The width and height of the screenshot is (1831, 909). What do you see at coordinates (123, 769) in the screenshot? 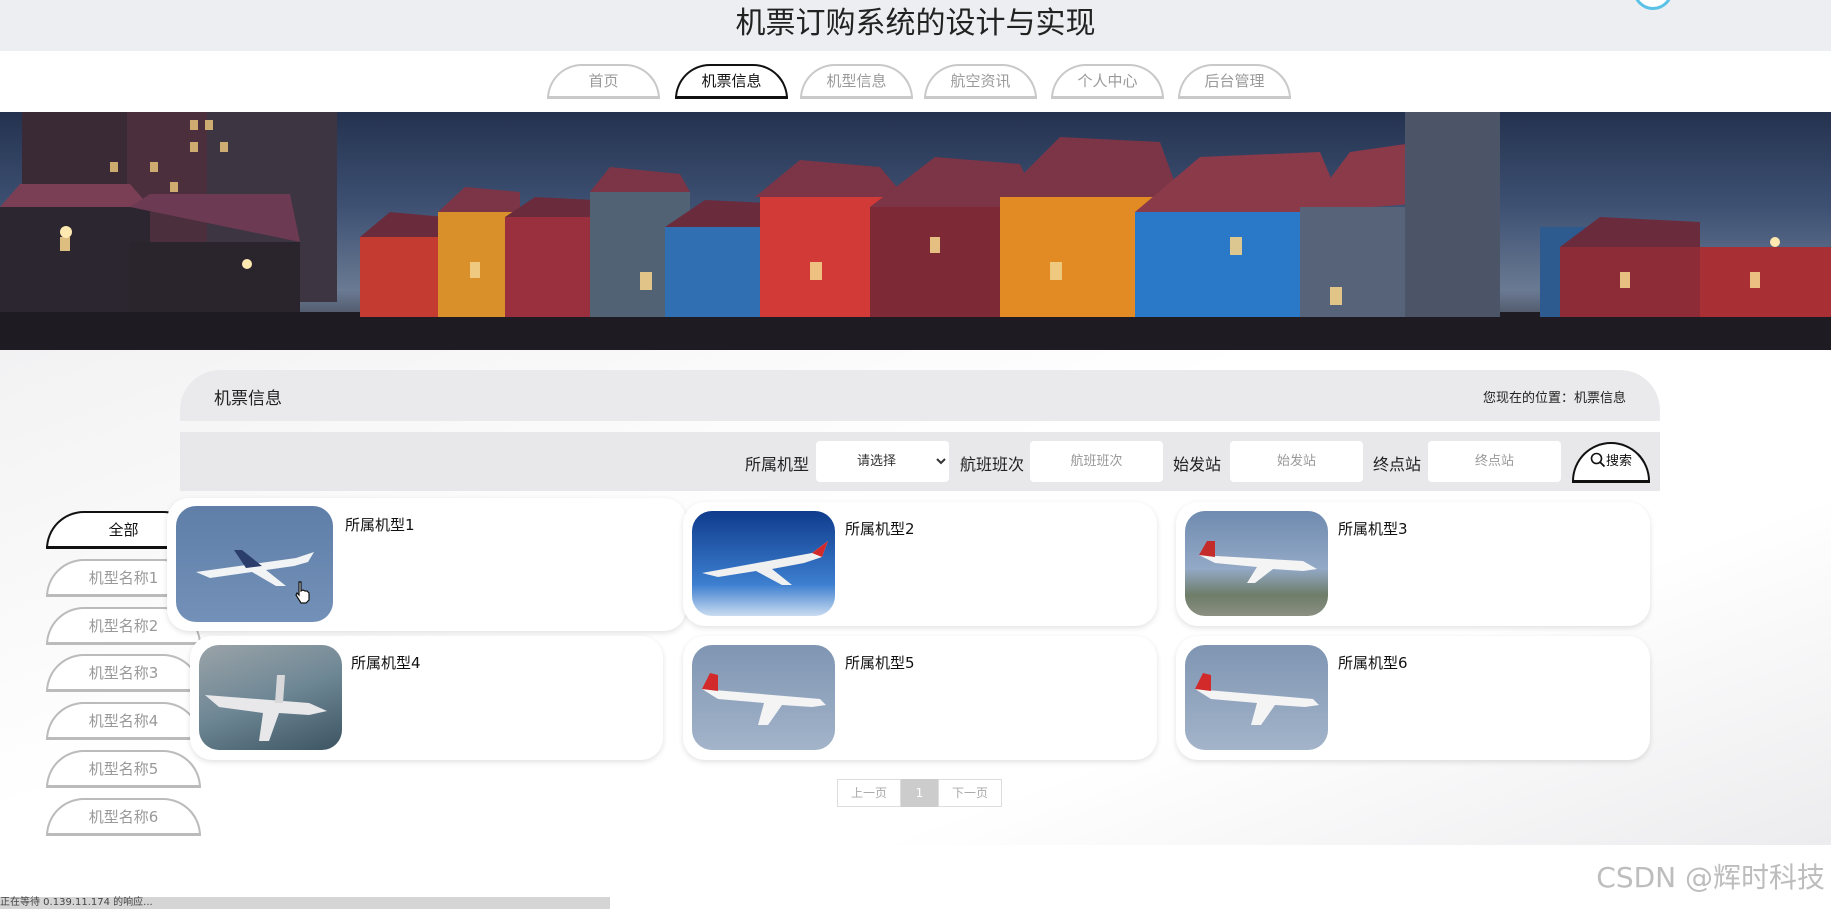
I see `filter-type-5: 机型名称5` at bounding box center [123, 769].